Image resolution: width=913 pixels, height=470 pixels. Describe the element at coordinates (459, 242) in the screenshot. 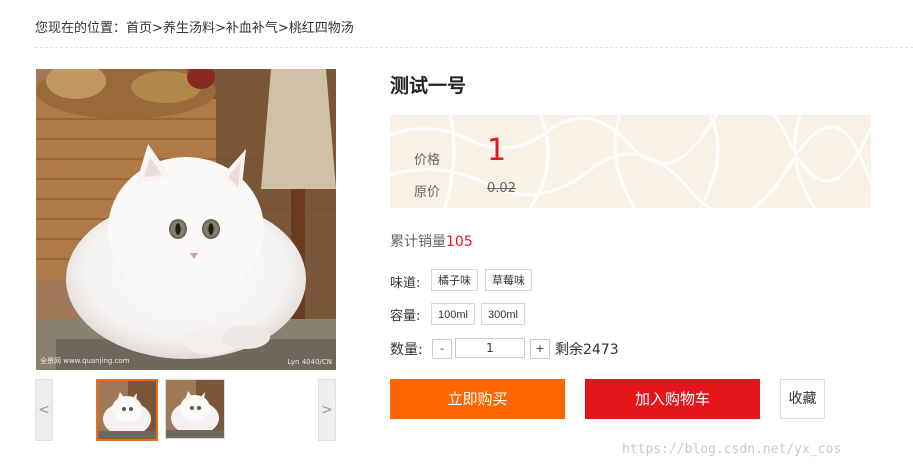

I see `sales-number: 105` at that location.